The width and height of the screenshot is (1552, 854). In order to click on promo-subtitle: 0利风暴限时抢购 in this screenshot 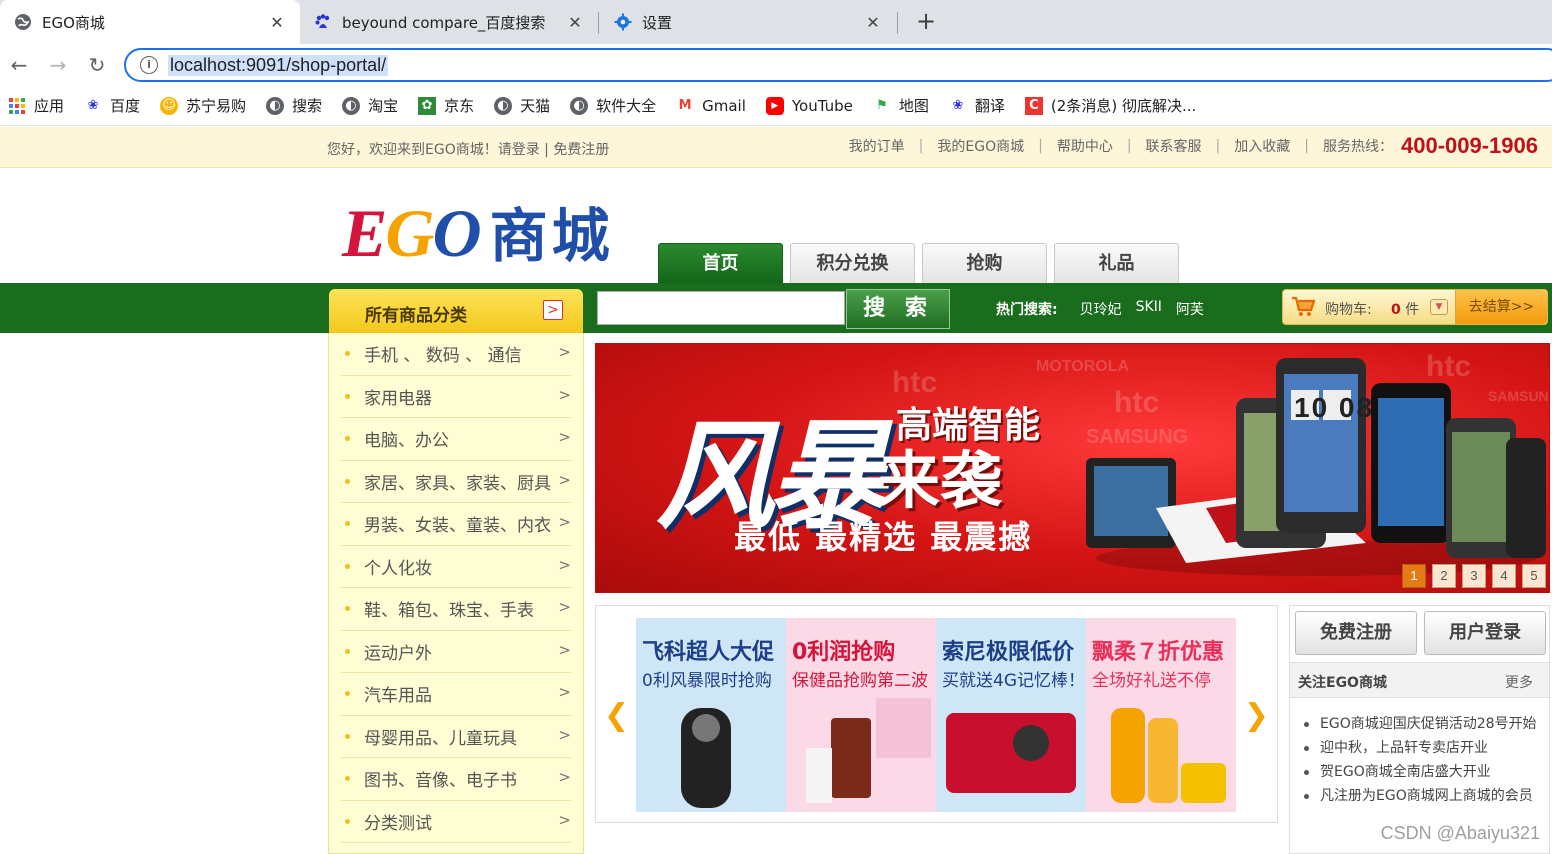, I will do `click(707, 681)`.